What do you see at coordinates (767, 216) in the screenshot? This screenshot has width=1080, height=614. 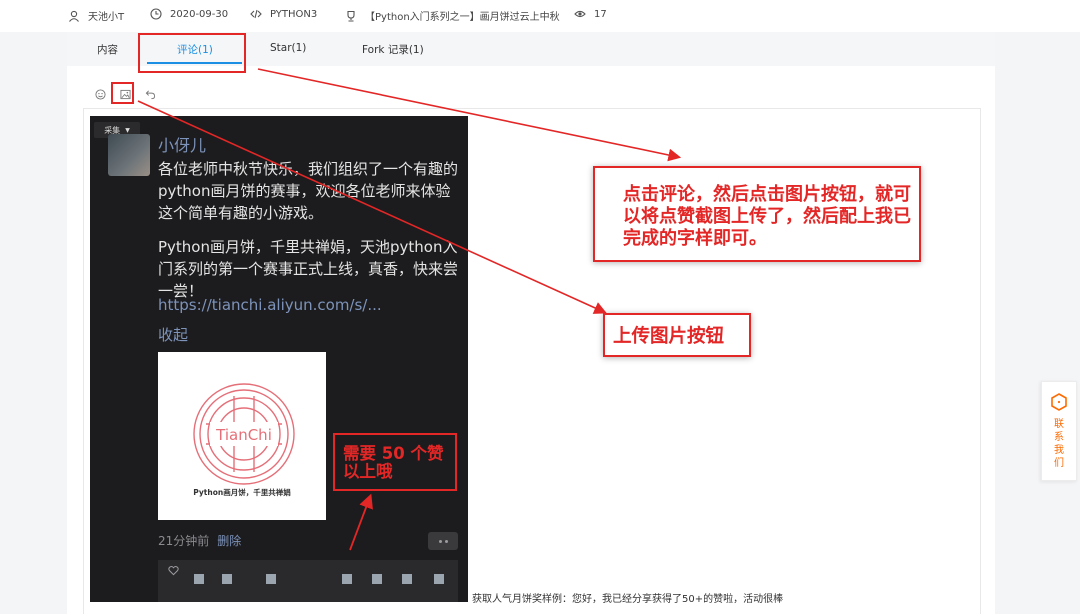 I see `instruction-note-text: 点击评论，然后点击图片按钮，就可以将点赞截图上传了，然后配上我已完成的字样即可。` at bounding box center [767, 216].